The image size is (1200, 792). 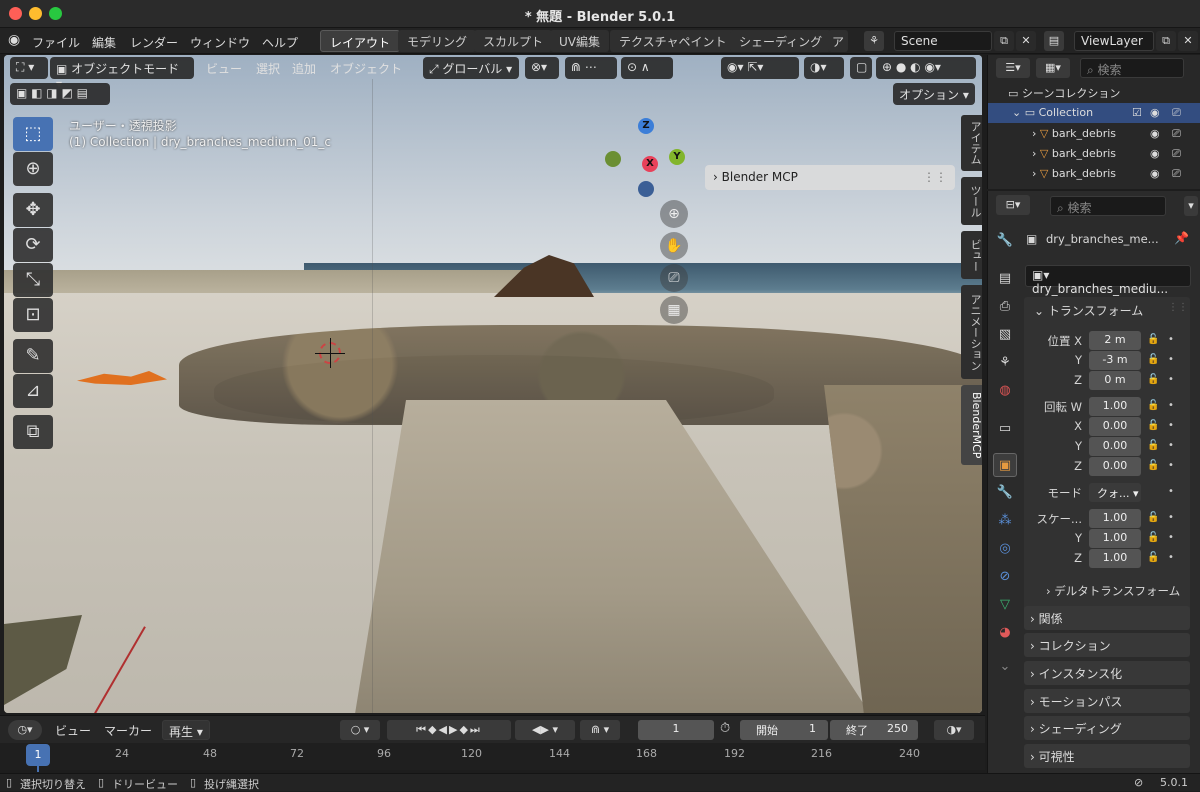 I want to click on tab-shading: シェーディング, so click(x=781, y=41).